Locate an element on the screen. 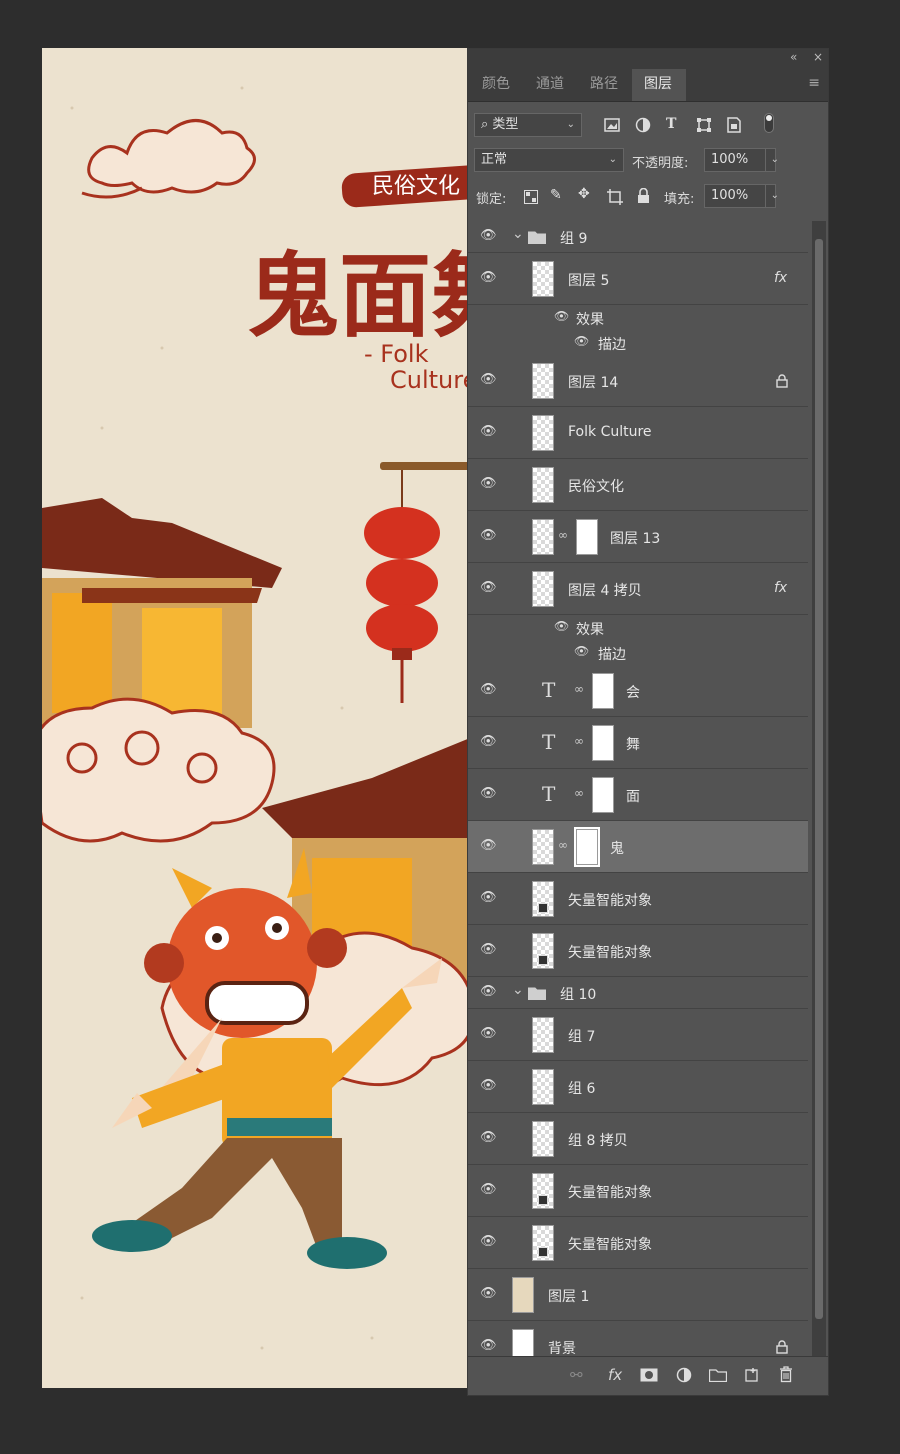  new-layer-icon is located at coordinates (752, 1375).